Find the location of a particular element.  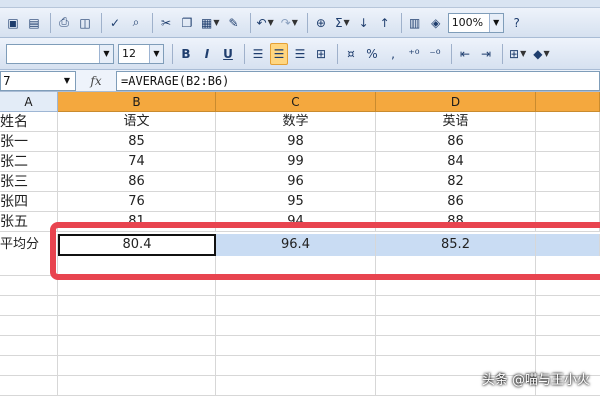

percent-button: % is located at coordinates (372, 54).